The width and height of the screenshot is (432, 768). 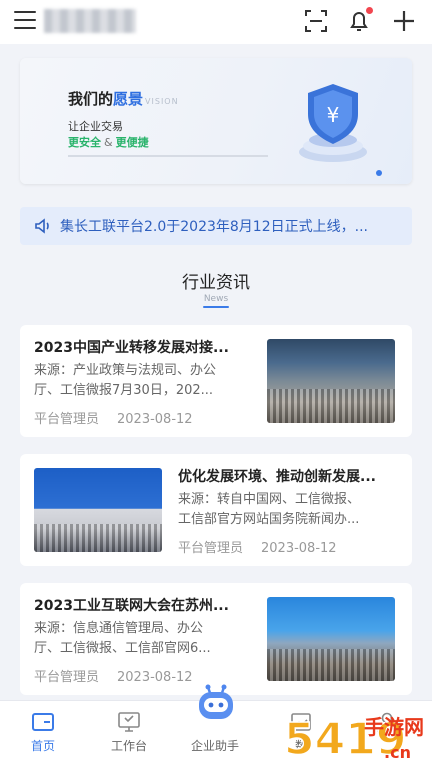 I want to click on speaker-icon, so click(x=42, y=226).